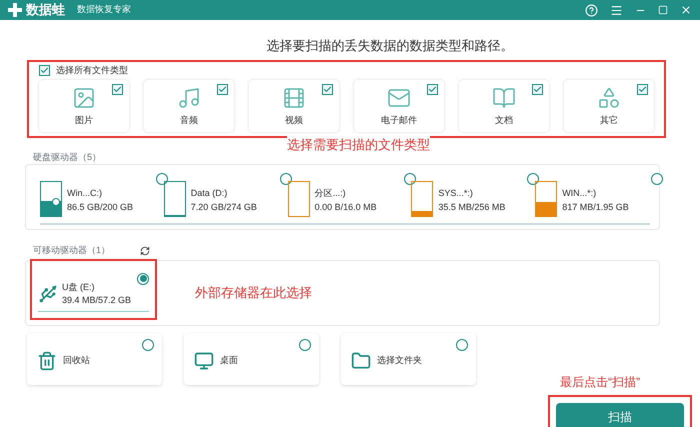 The height and width of the screenshot is (427, 700). What do you see at coordinates (79, 287) in the screenshot?
I see `drive-name: U盘 (E:)` at bounding box center [79, 287].